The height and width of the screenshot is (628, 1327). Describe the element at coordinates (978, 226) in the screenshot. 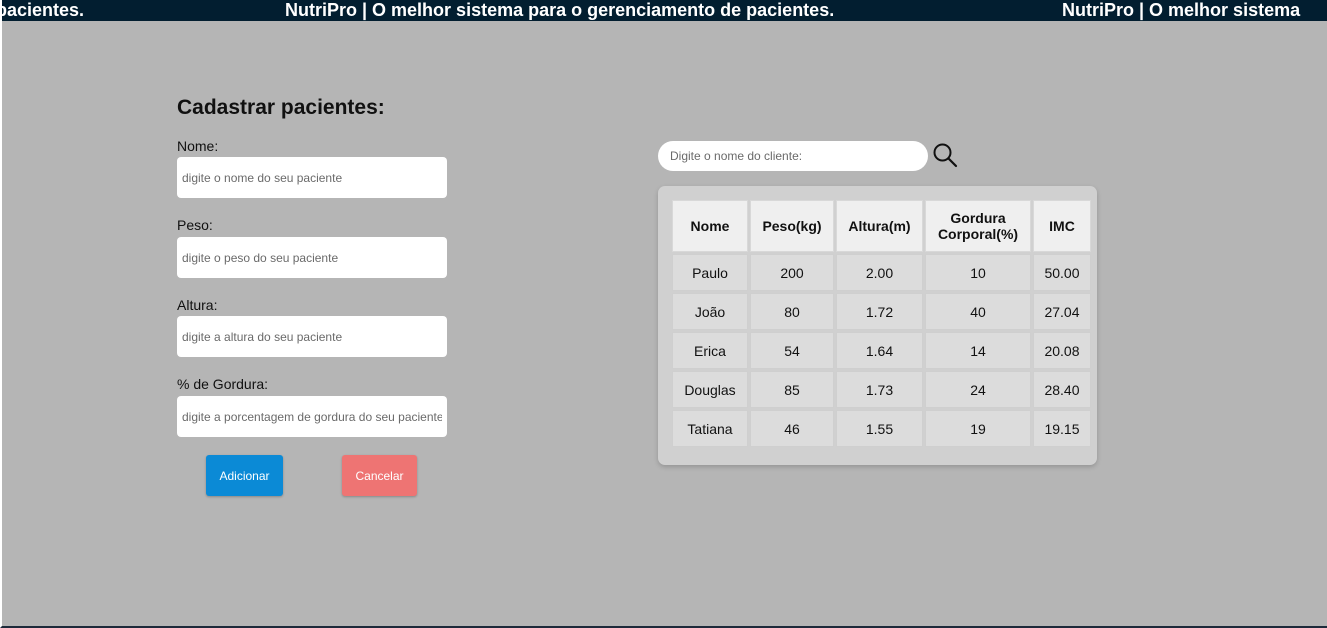

I see `header-body-fat: Gordura Corporal(%)` at that location.